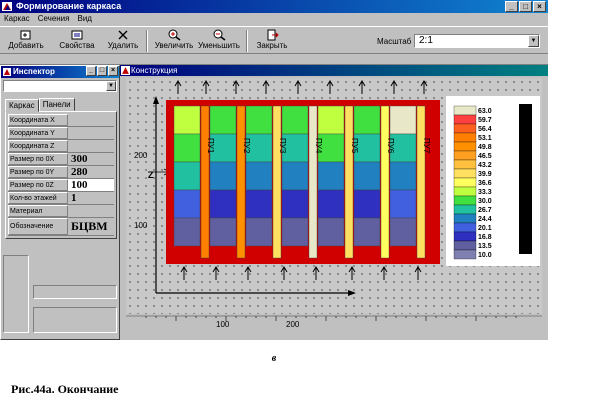 This screenshot has height=420, width=596. I want to click on close-button-toolbar: Закрыть, so click(272, 41).